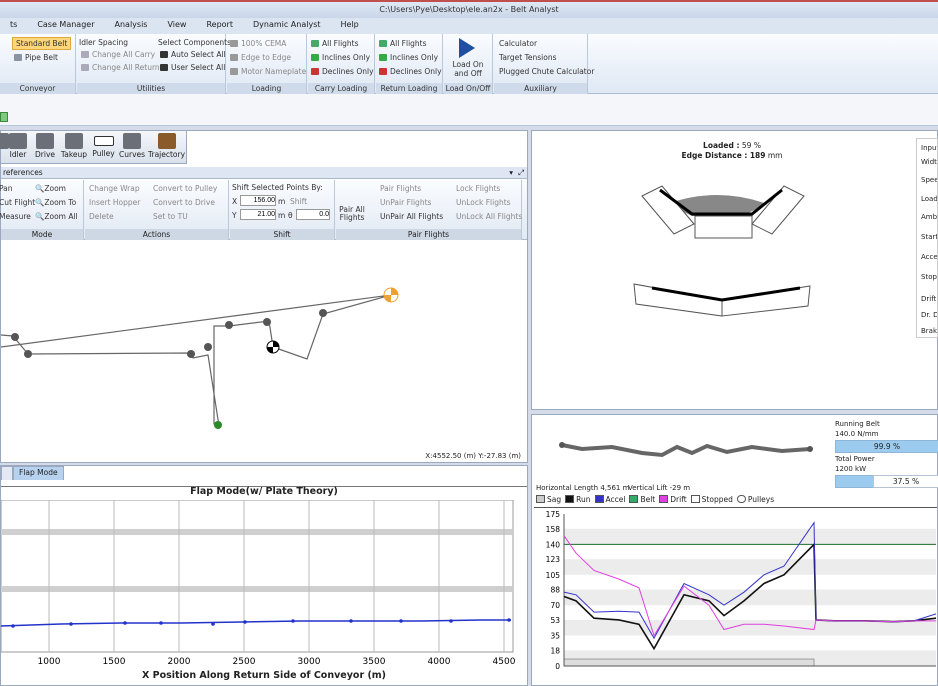 This screenshot has width=938, height=686. I want to click on menu-case-manager: Case Manager, so click(65, 26).